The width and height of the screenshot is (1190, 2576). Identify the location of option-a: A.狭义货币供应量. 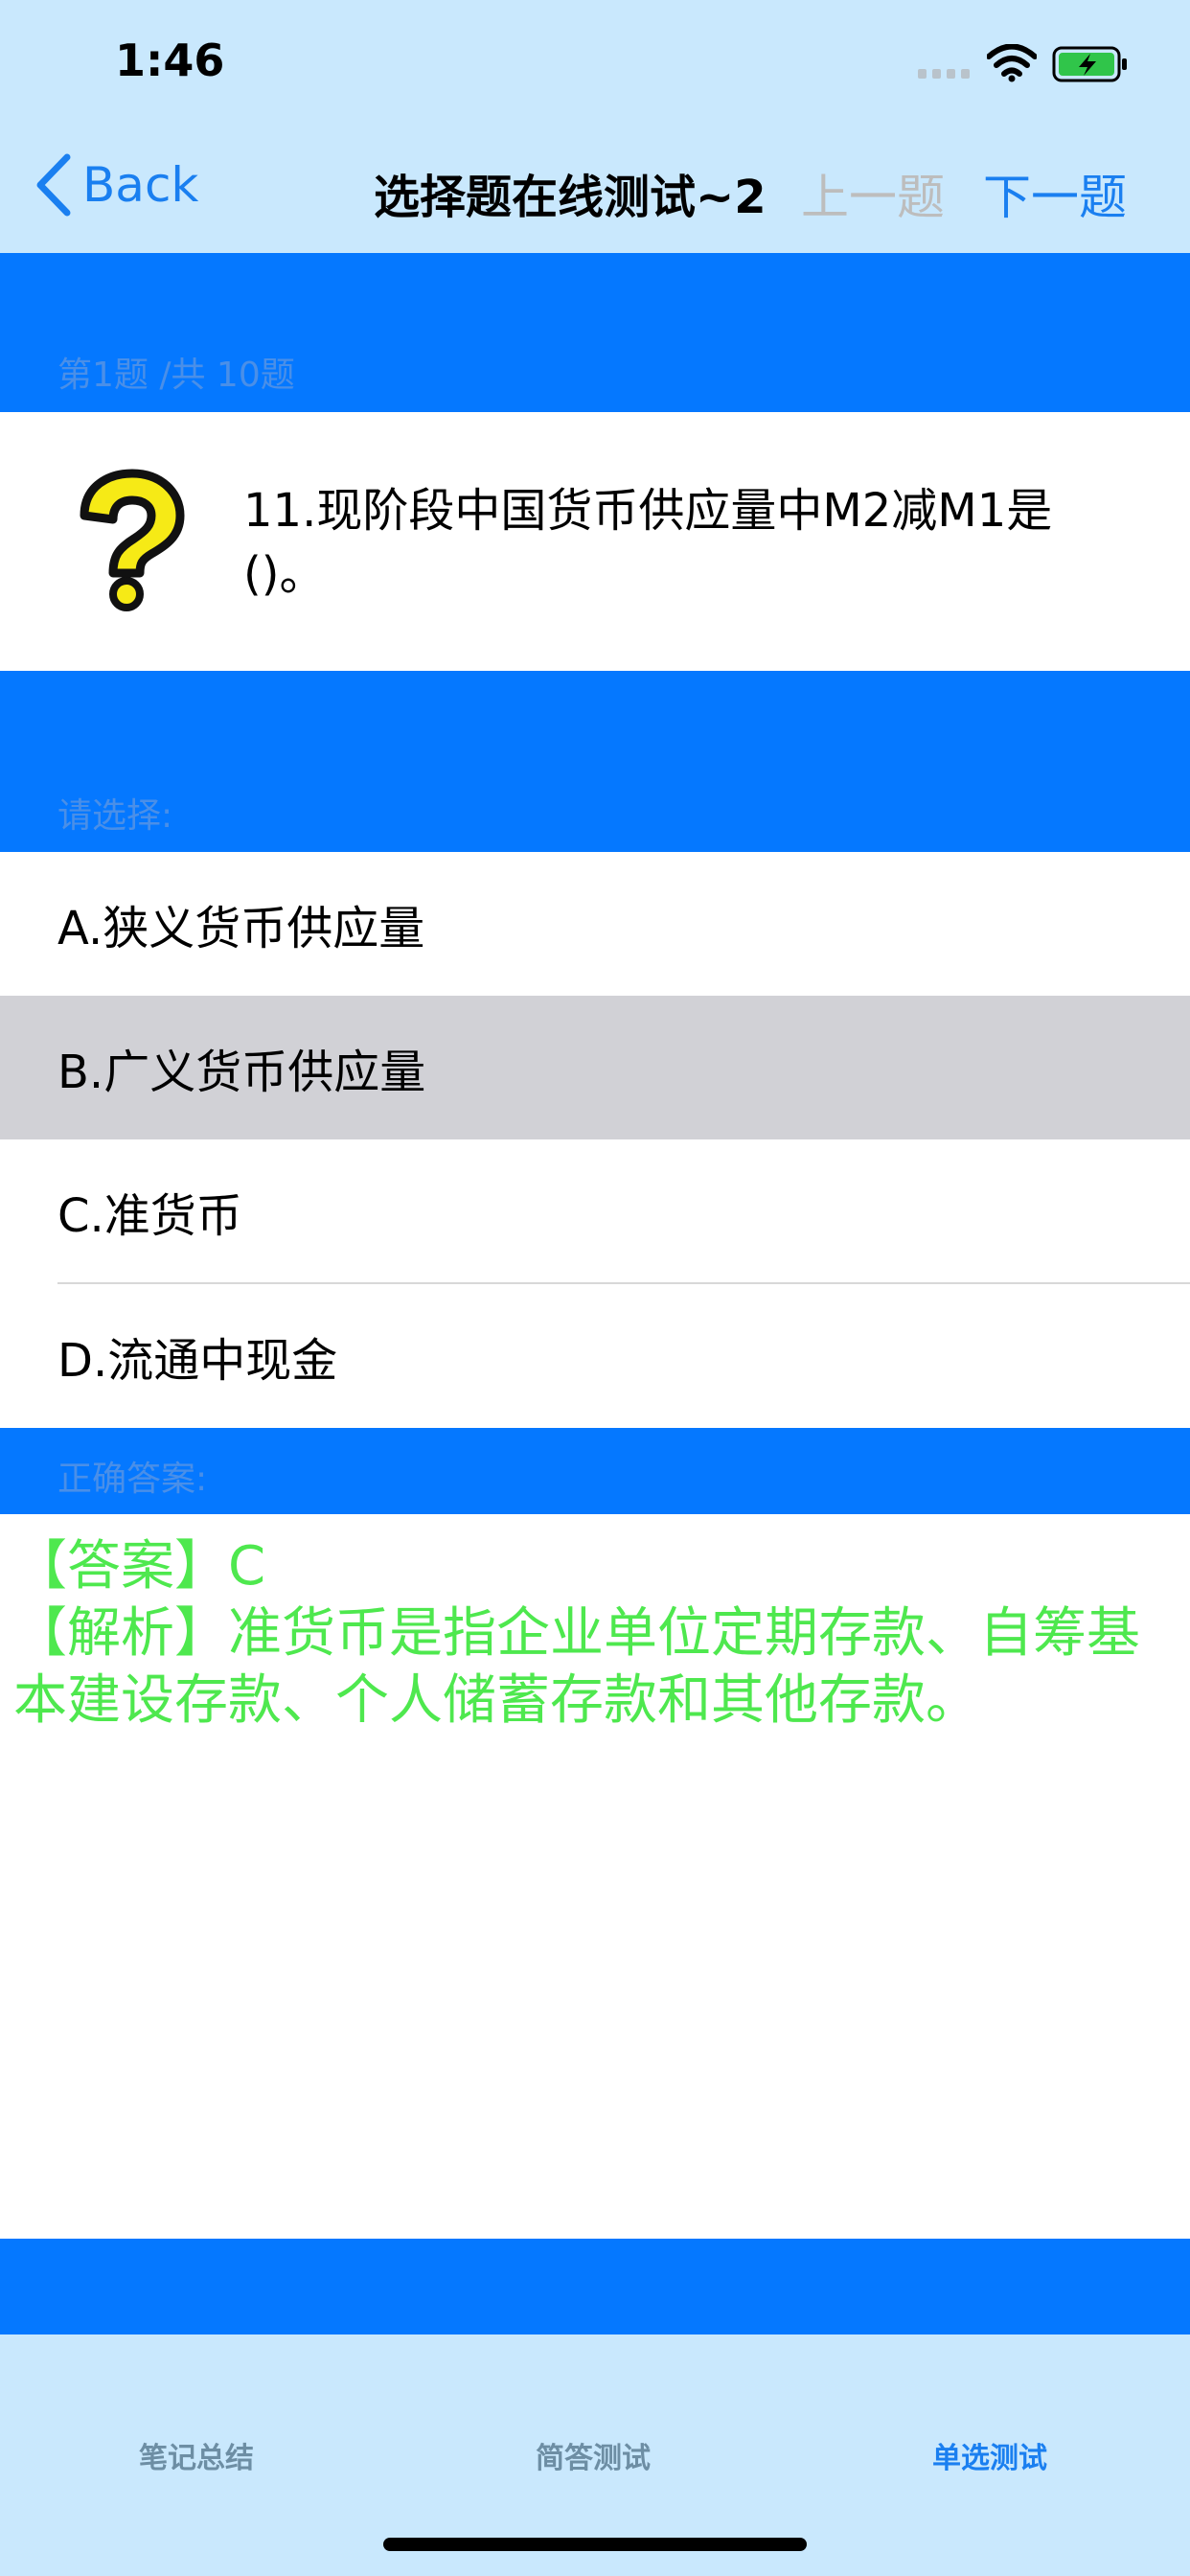
(595, 924).